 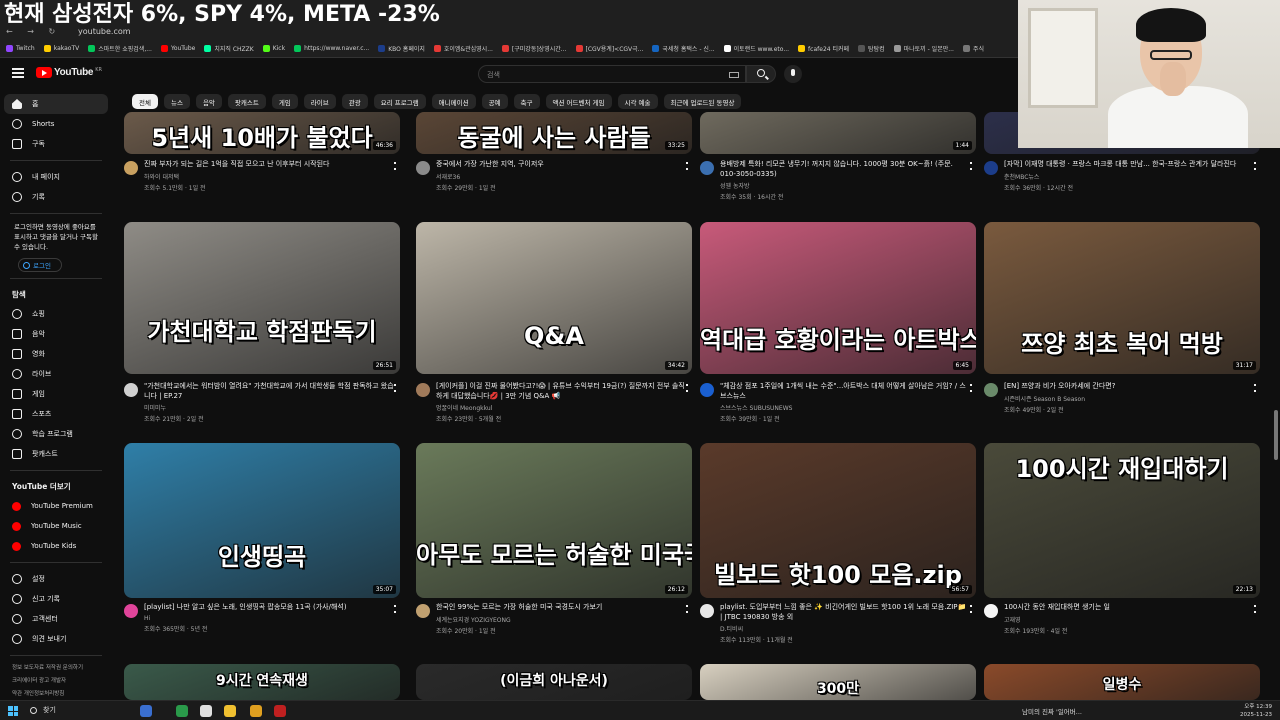 I want to click on video-thumbnail: 1:44, so click(x=838, y=133).